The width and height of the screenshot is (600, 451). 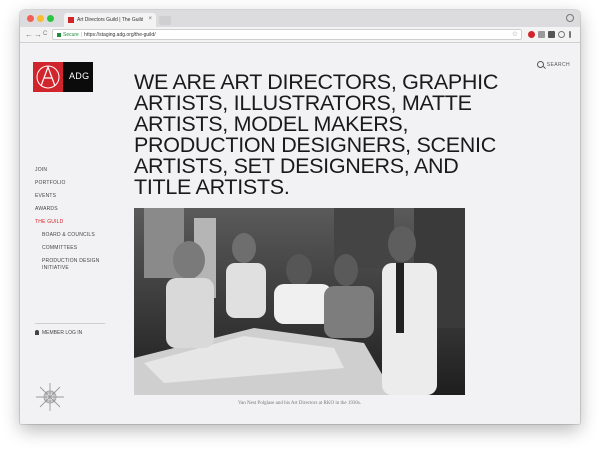 What do you see at coordinates (50, 183) in the screenshot?
I see `sidebar-item-portfolio: PORTFOLIO` at bounding box center [50, 183].